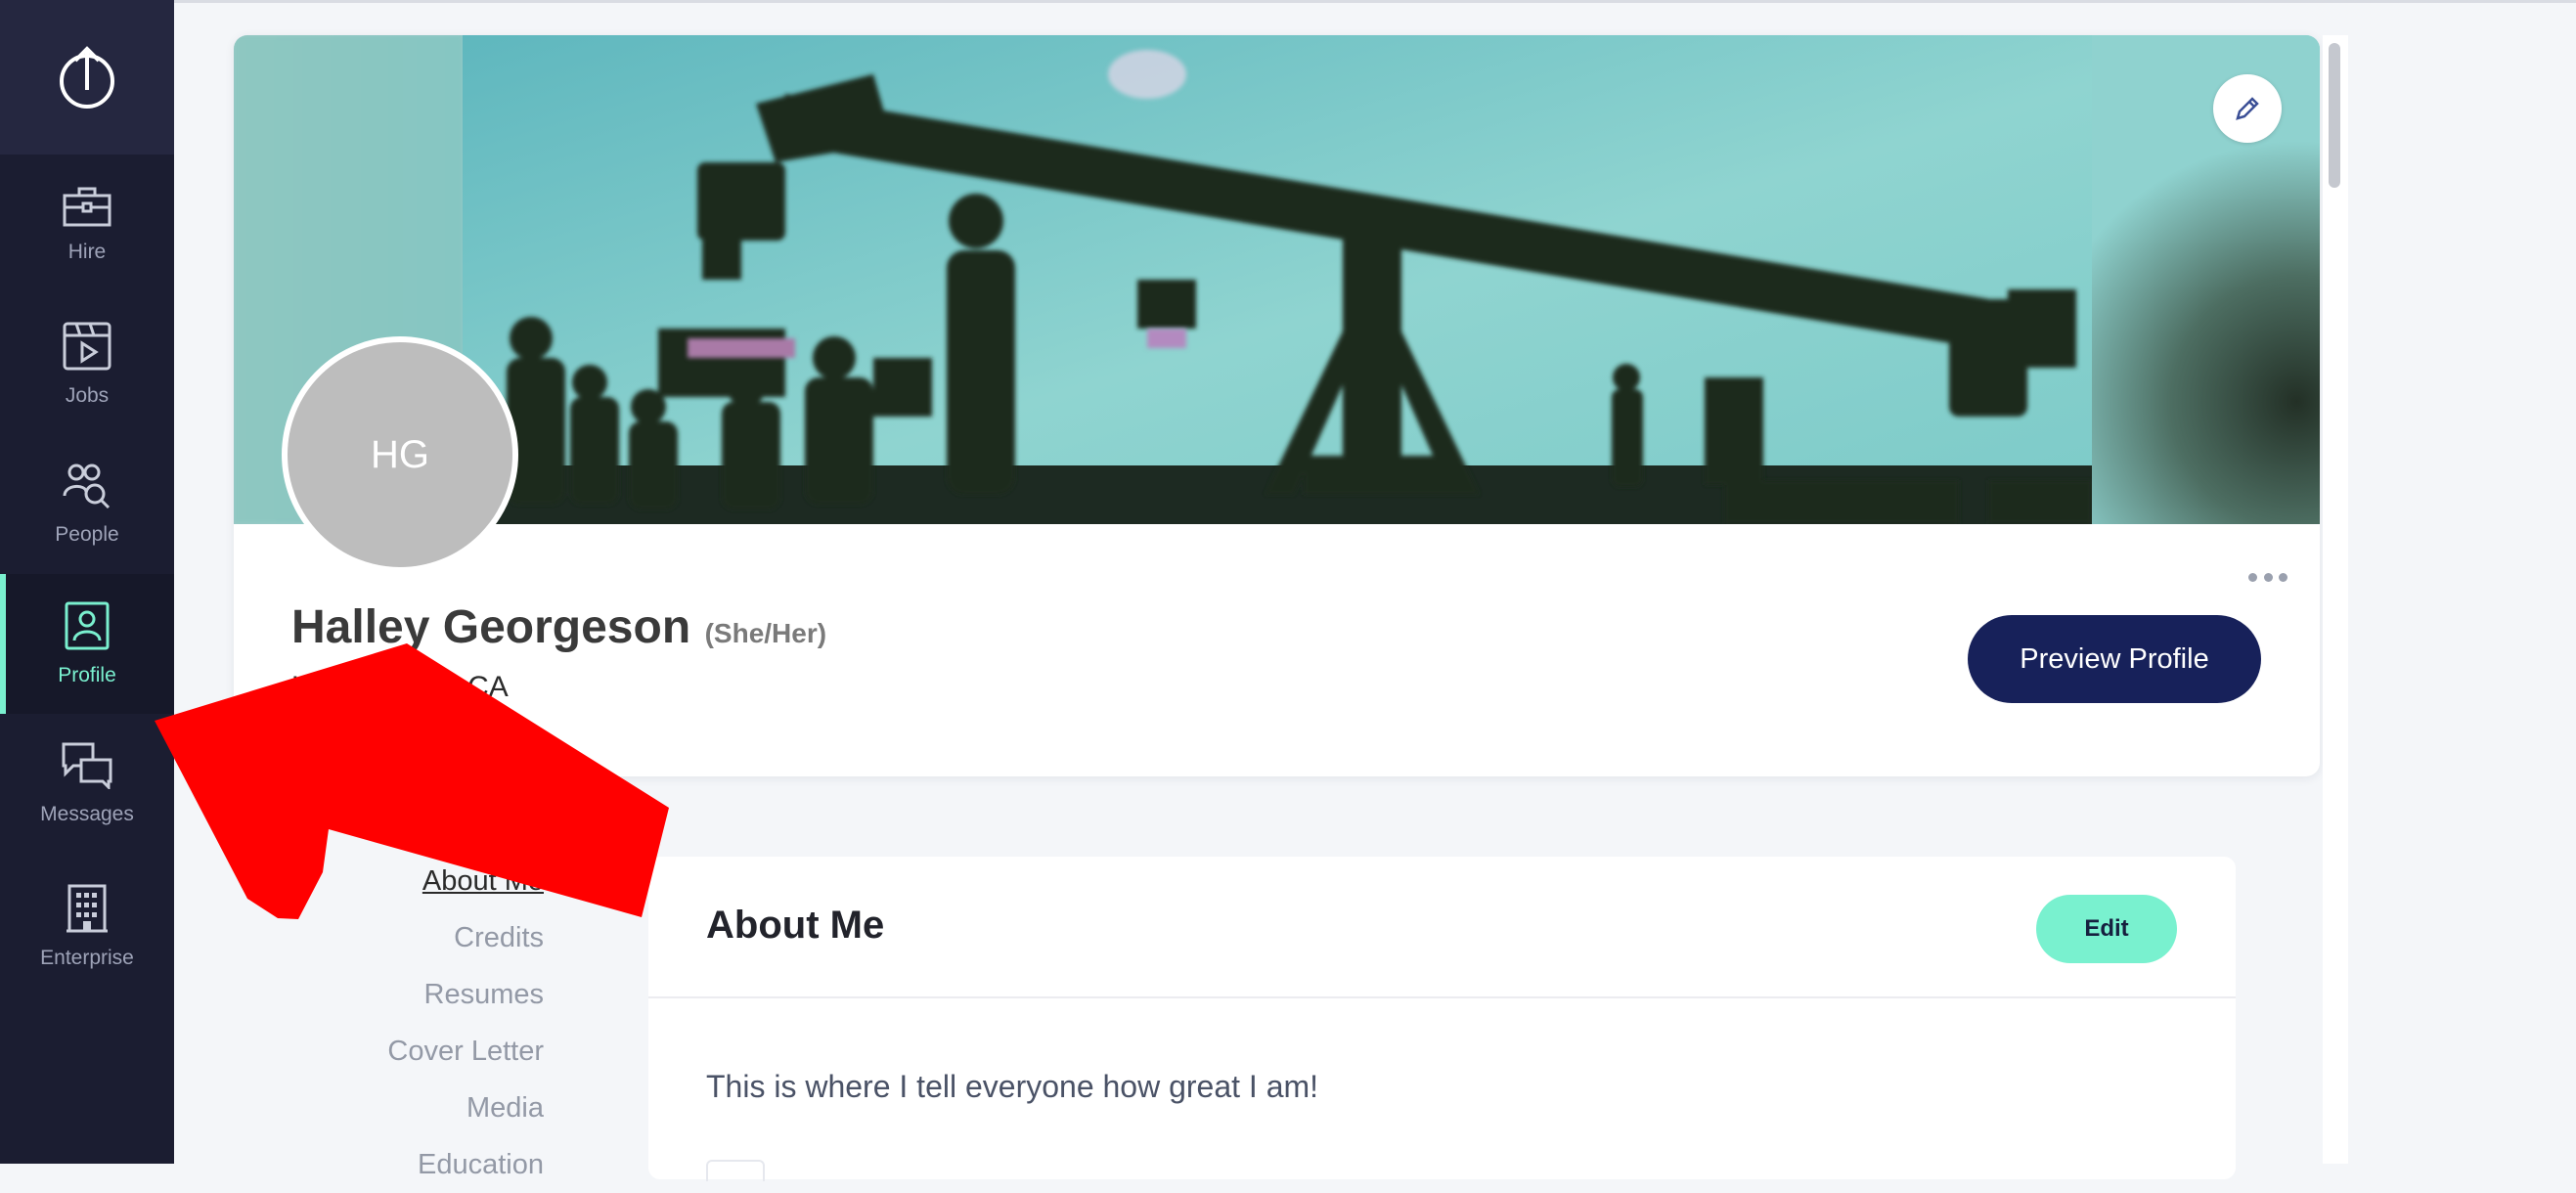 The height and width of the screenshot is (1193, 2576). What do you see at coordinates (434, 995) in the screenshot?
I see `section-nav-resumes: Resumes` at bounding box center [434, 995].